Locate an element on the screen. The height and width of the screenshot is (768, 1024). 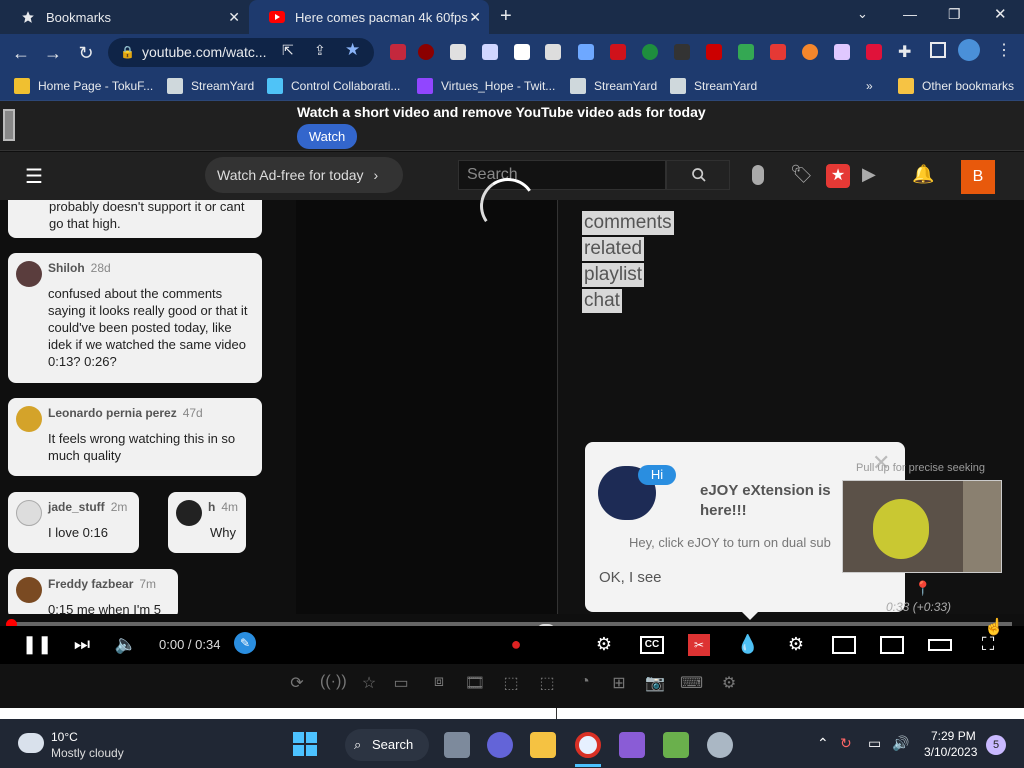
bell-icon: 🔔 is located at coordinates (923, 174).